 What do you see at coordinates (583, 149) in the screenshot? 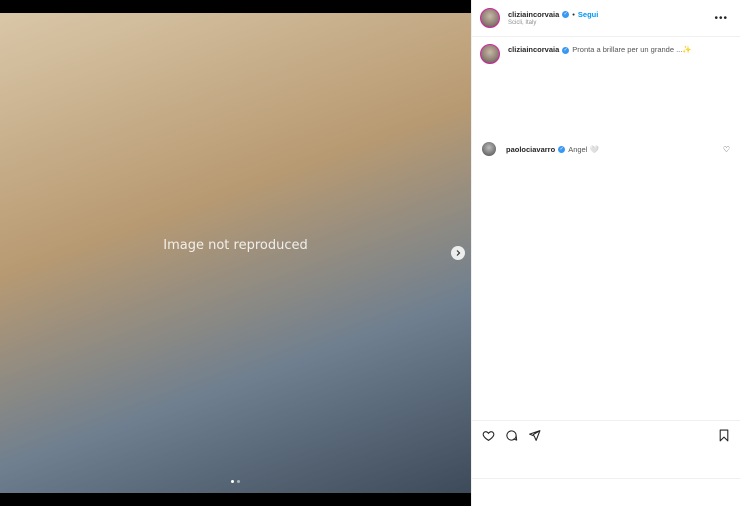
I see `comment-body: Angel 🤍` at bounding box center [583, 149].